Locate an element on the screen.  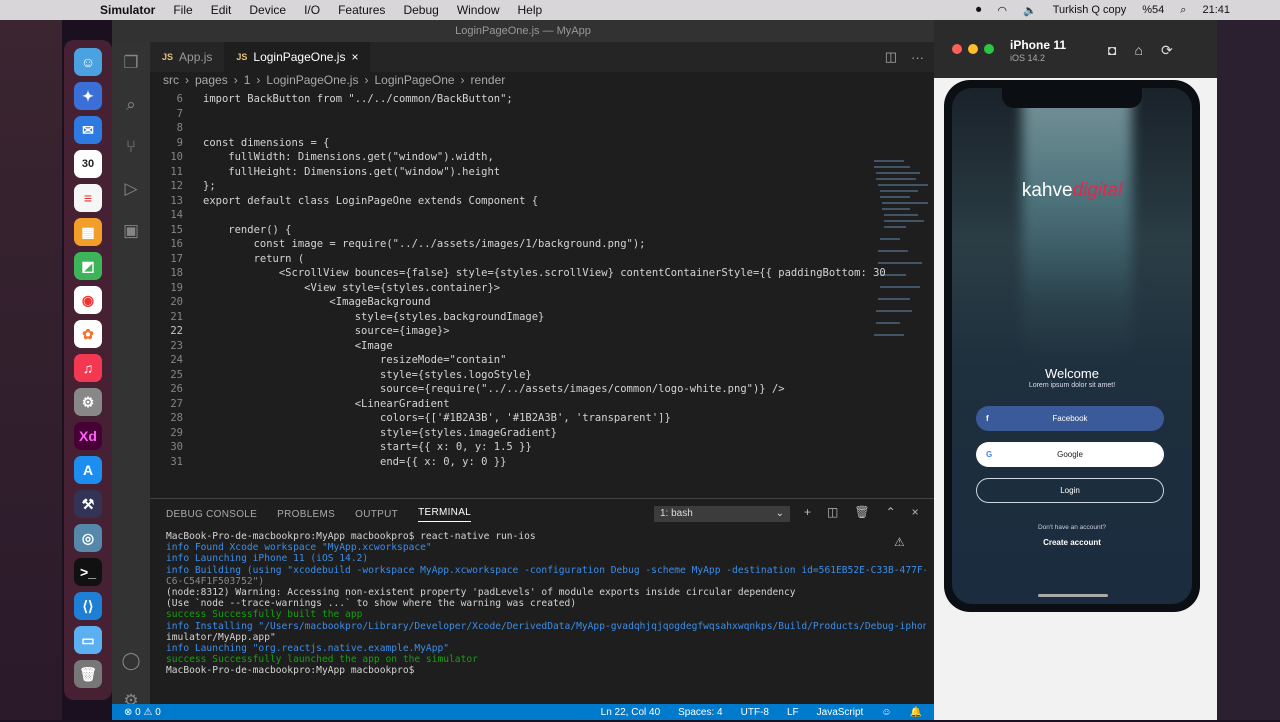
code-line: 15 render() { is located at coordinates (490, 230).